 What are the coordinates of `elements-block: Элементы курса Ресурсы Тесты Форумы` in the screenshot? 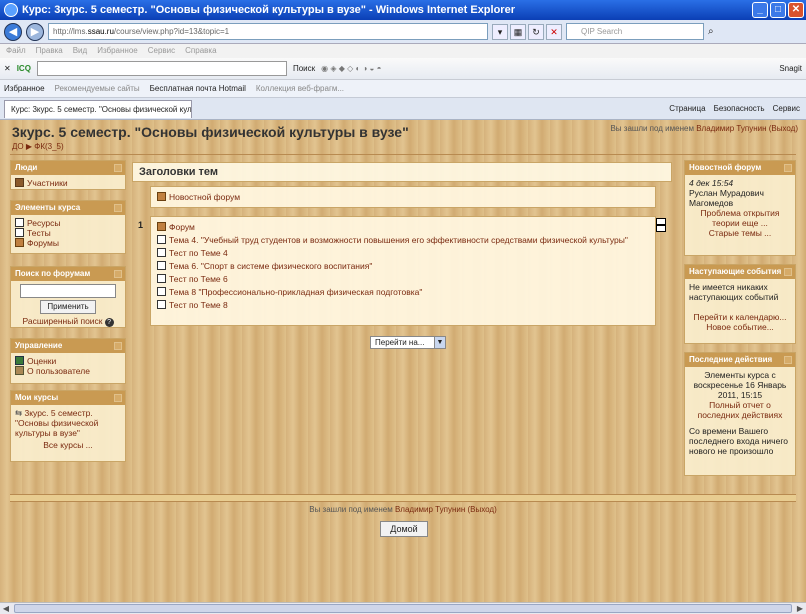 It's located at (68, 227).